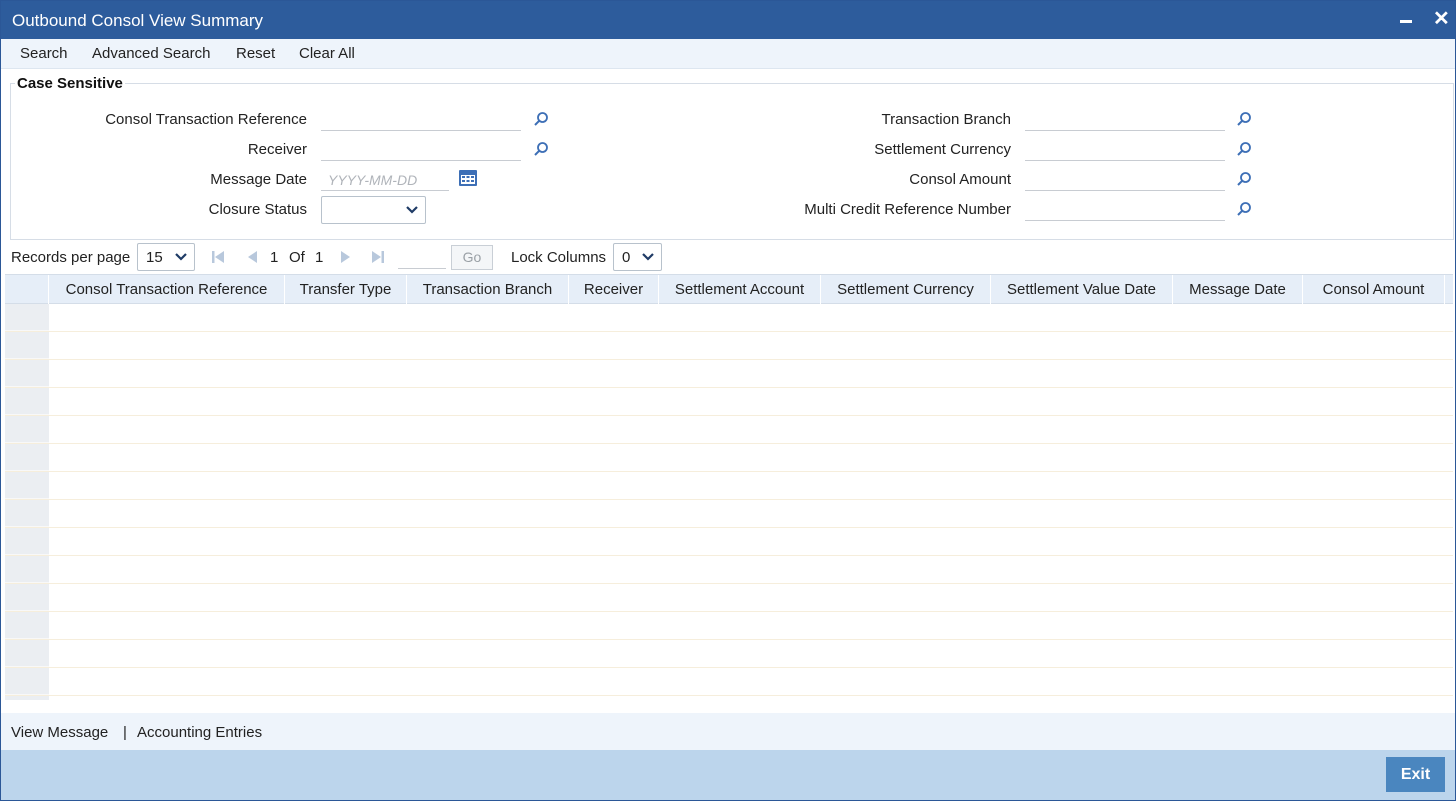 This screenshot has width=1456, height=801. I want to click on previous-page-icon, so click(252, 257).